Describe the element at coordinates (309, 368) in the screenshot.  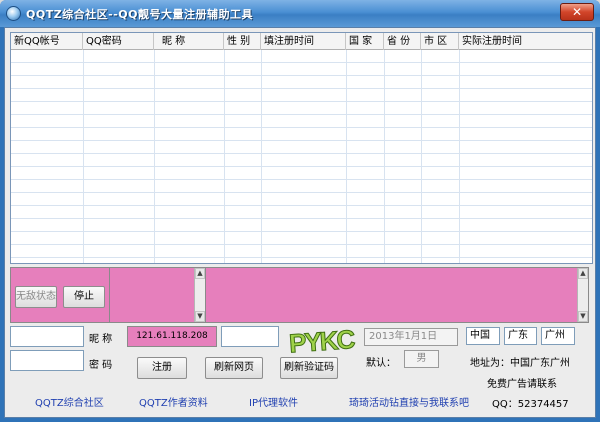
I see `refresh-captcha-button: 刷新验证码` at that location.